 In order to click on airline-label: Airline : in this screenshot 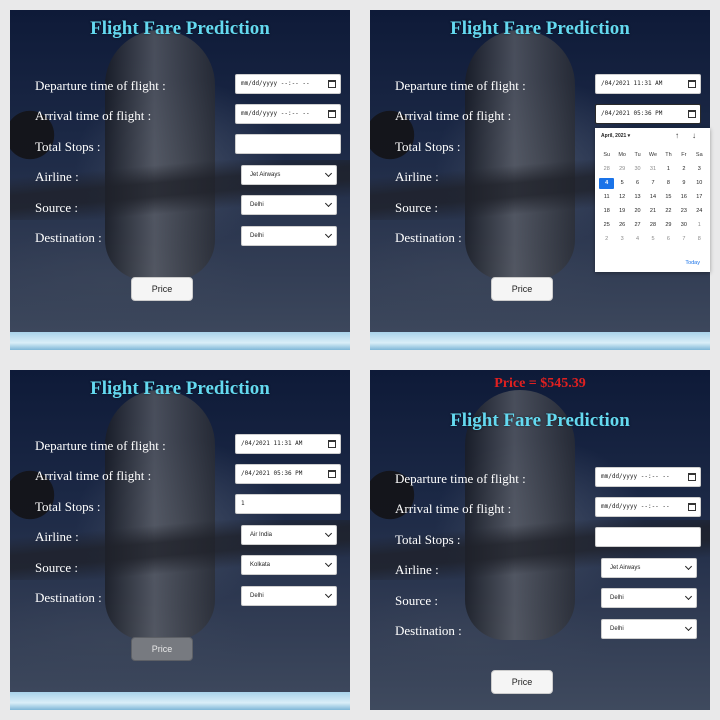, I will do `click(57, 536)`.